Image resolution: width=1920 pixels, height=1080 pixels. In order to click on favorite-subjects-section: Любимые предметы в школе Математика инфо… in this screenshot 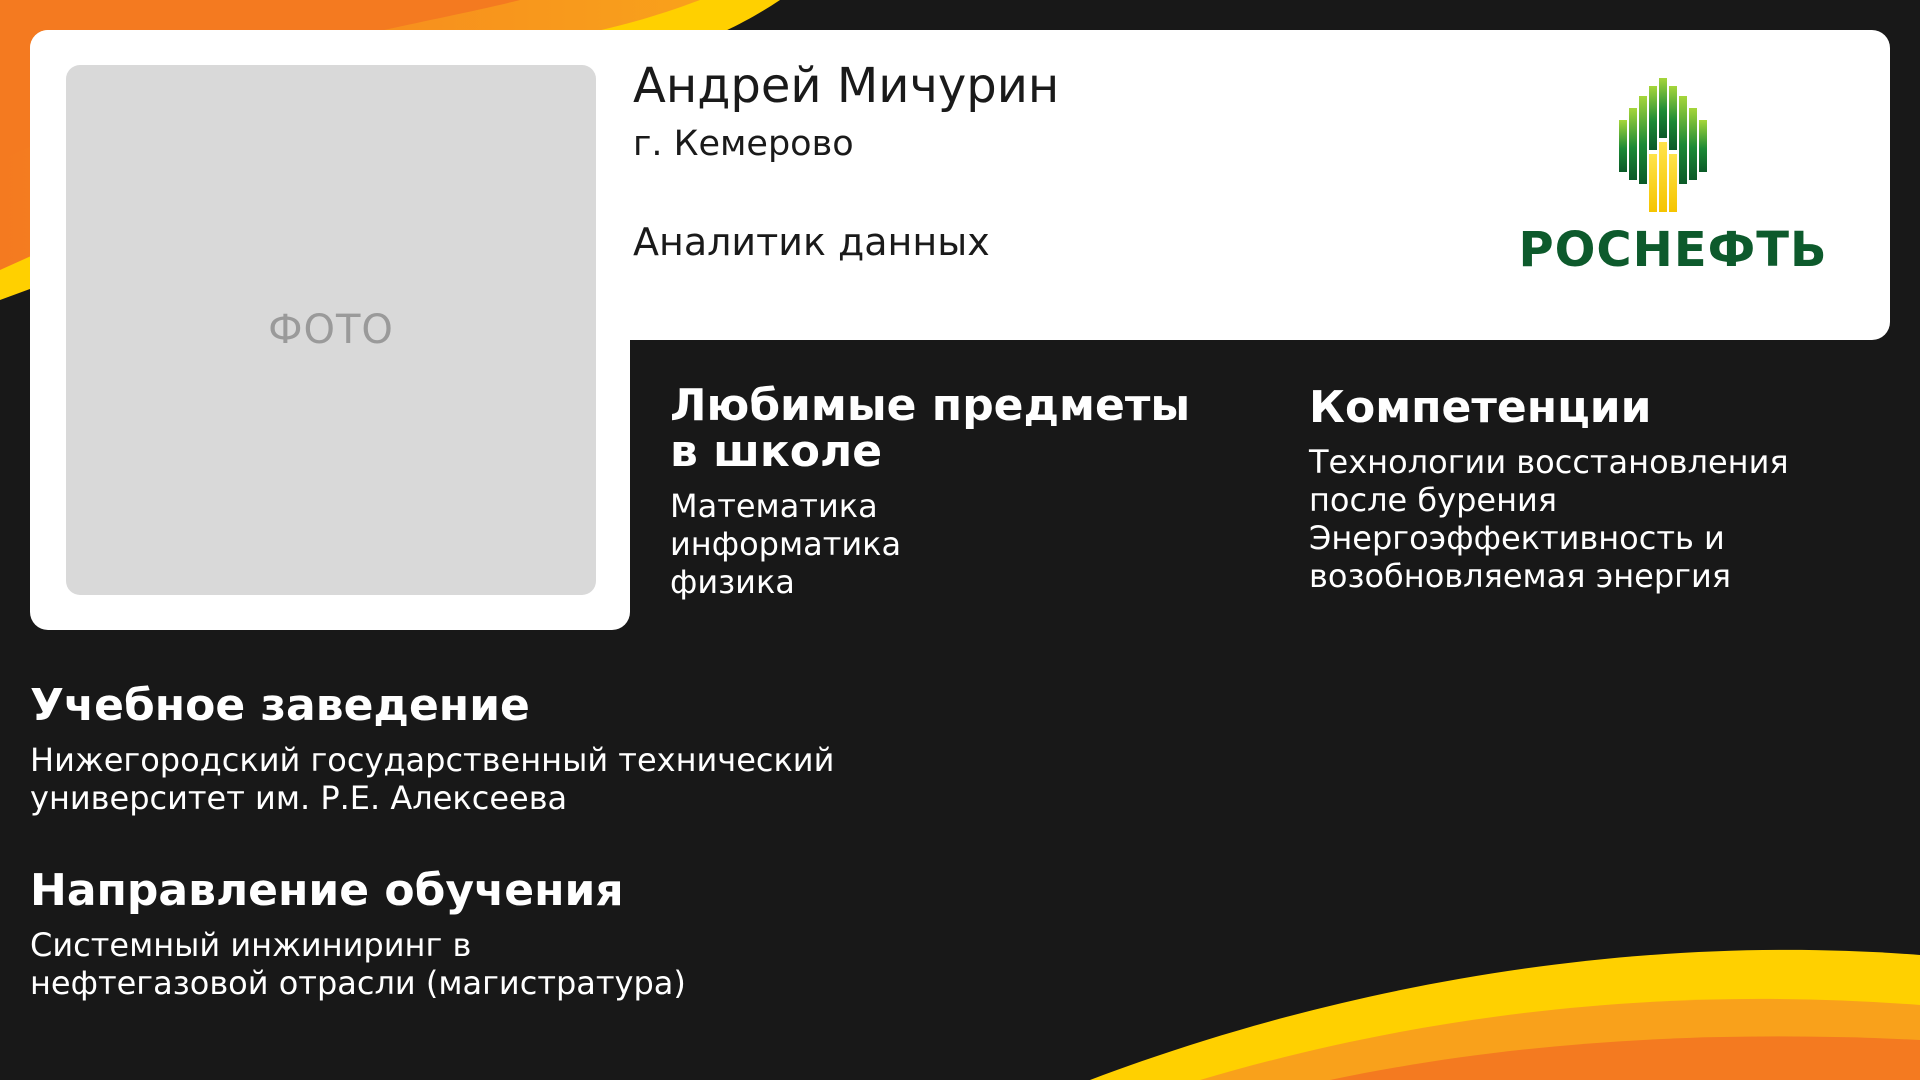, I will do `click(950, 492)`.